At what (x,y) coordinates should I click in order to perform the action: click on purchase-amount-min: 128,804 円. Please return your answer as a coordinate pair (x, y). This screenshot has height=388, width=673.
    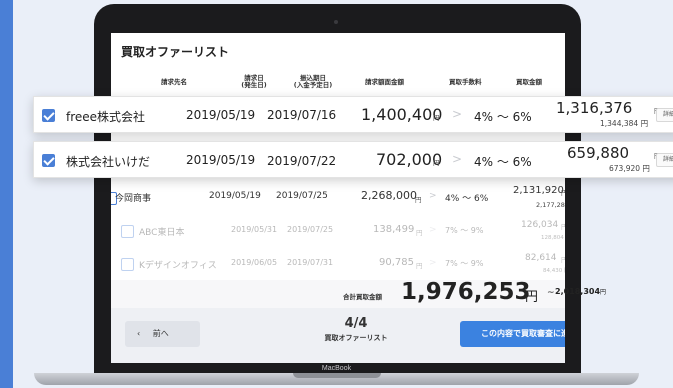
    Looking at the image, I should click on (553, 237).